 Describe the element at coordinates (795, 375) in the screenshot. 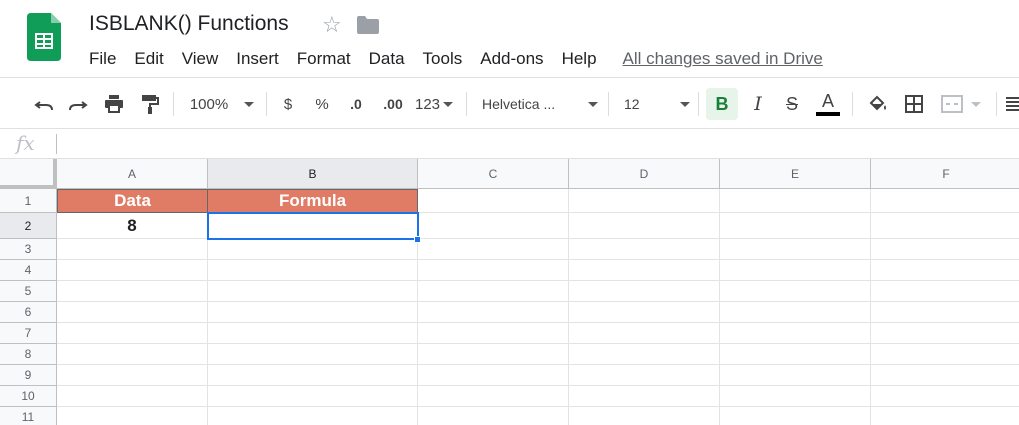

I see `cell-e9` at that location.